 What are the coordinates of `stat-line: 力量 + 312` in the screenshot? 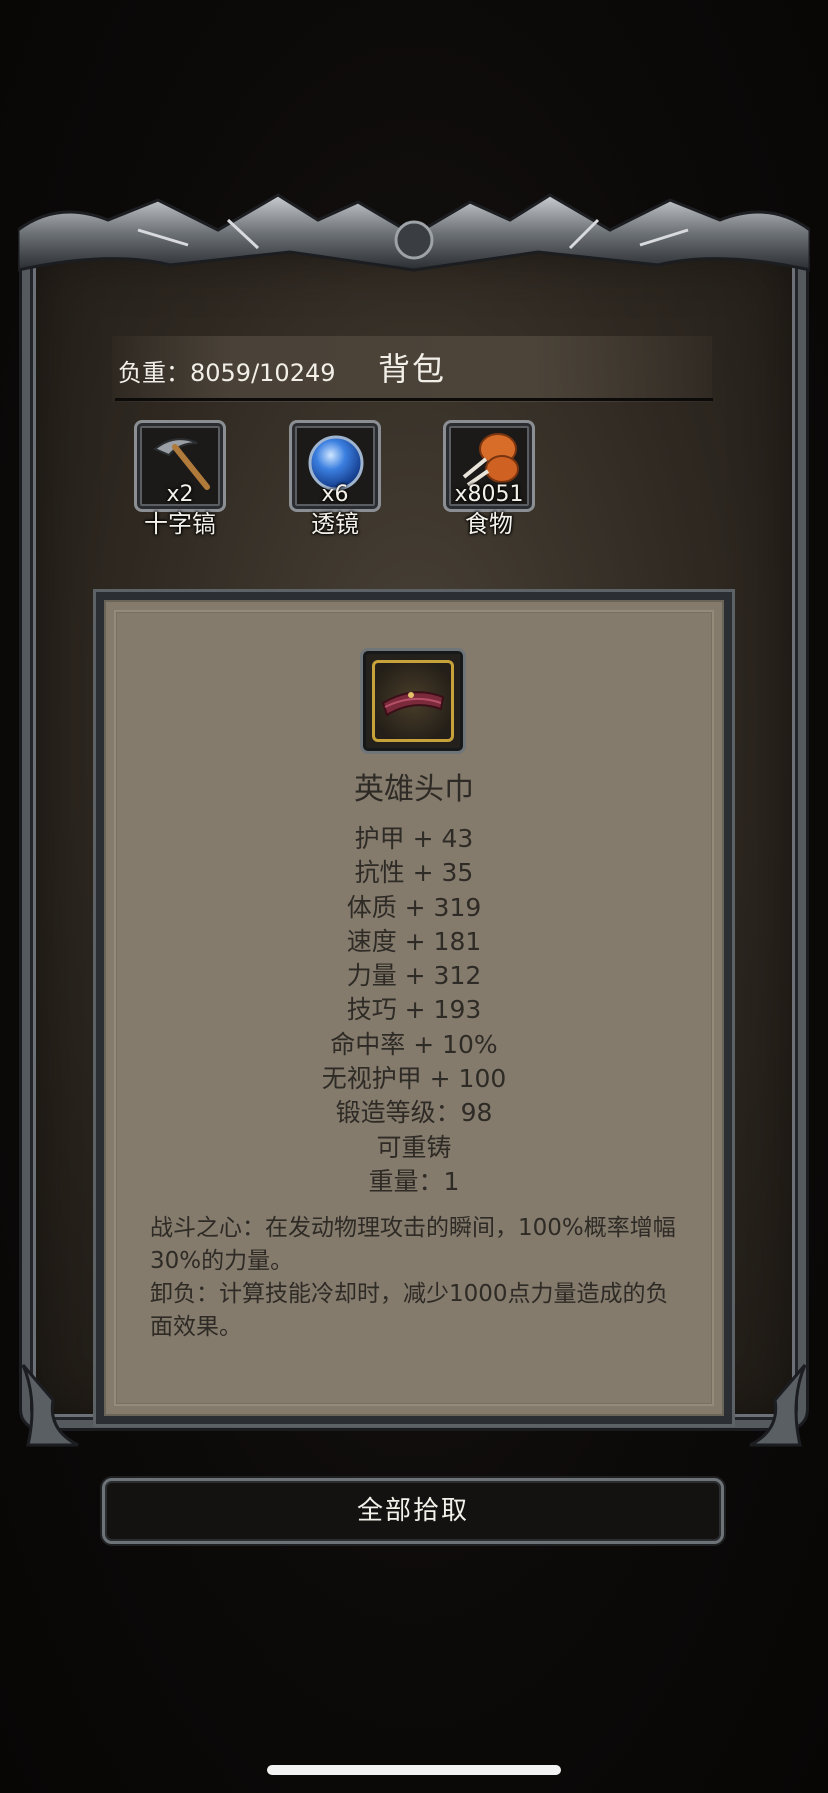 It's located at (414, 976).